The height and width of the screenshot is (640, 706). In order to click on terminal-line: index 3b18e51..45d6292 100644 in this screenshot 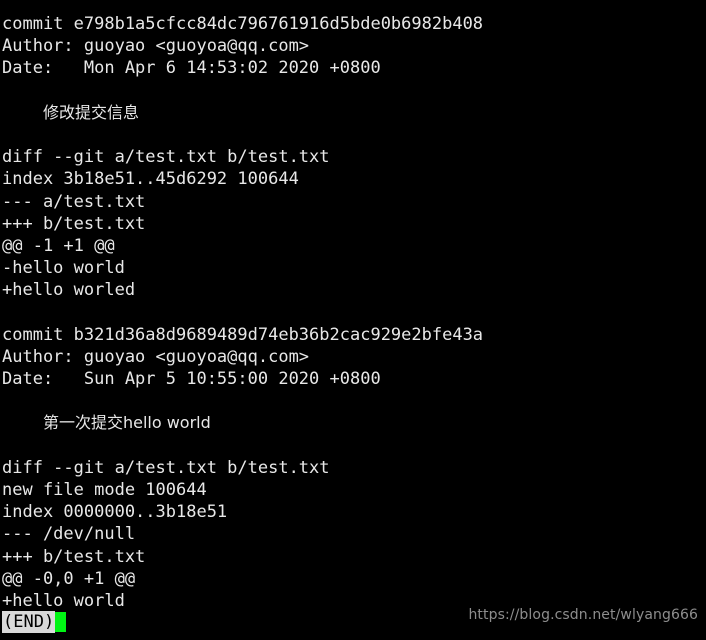, I will do `click(150, 179)`.